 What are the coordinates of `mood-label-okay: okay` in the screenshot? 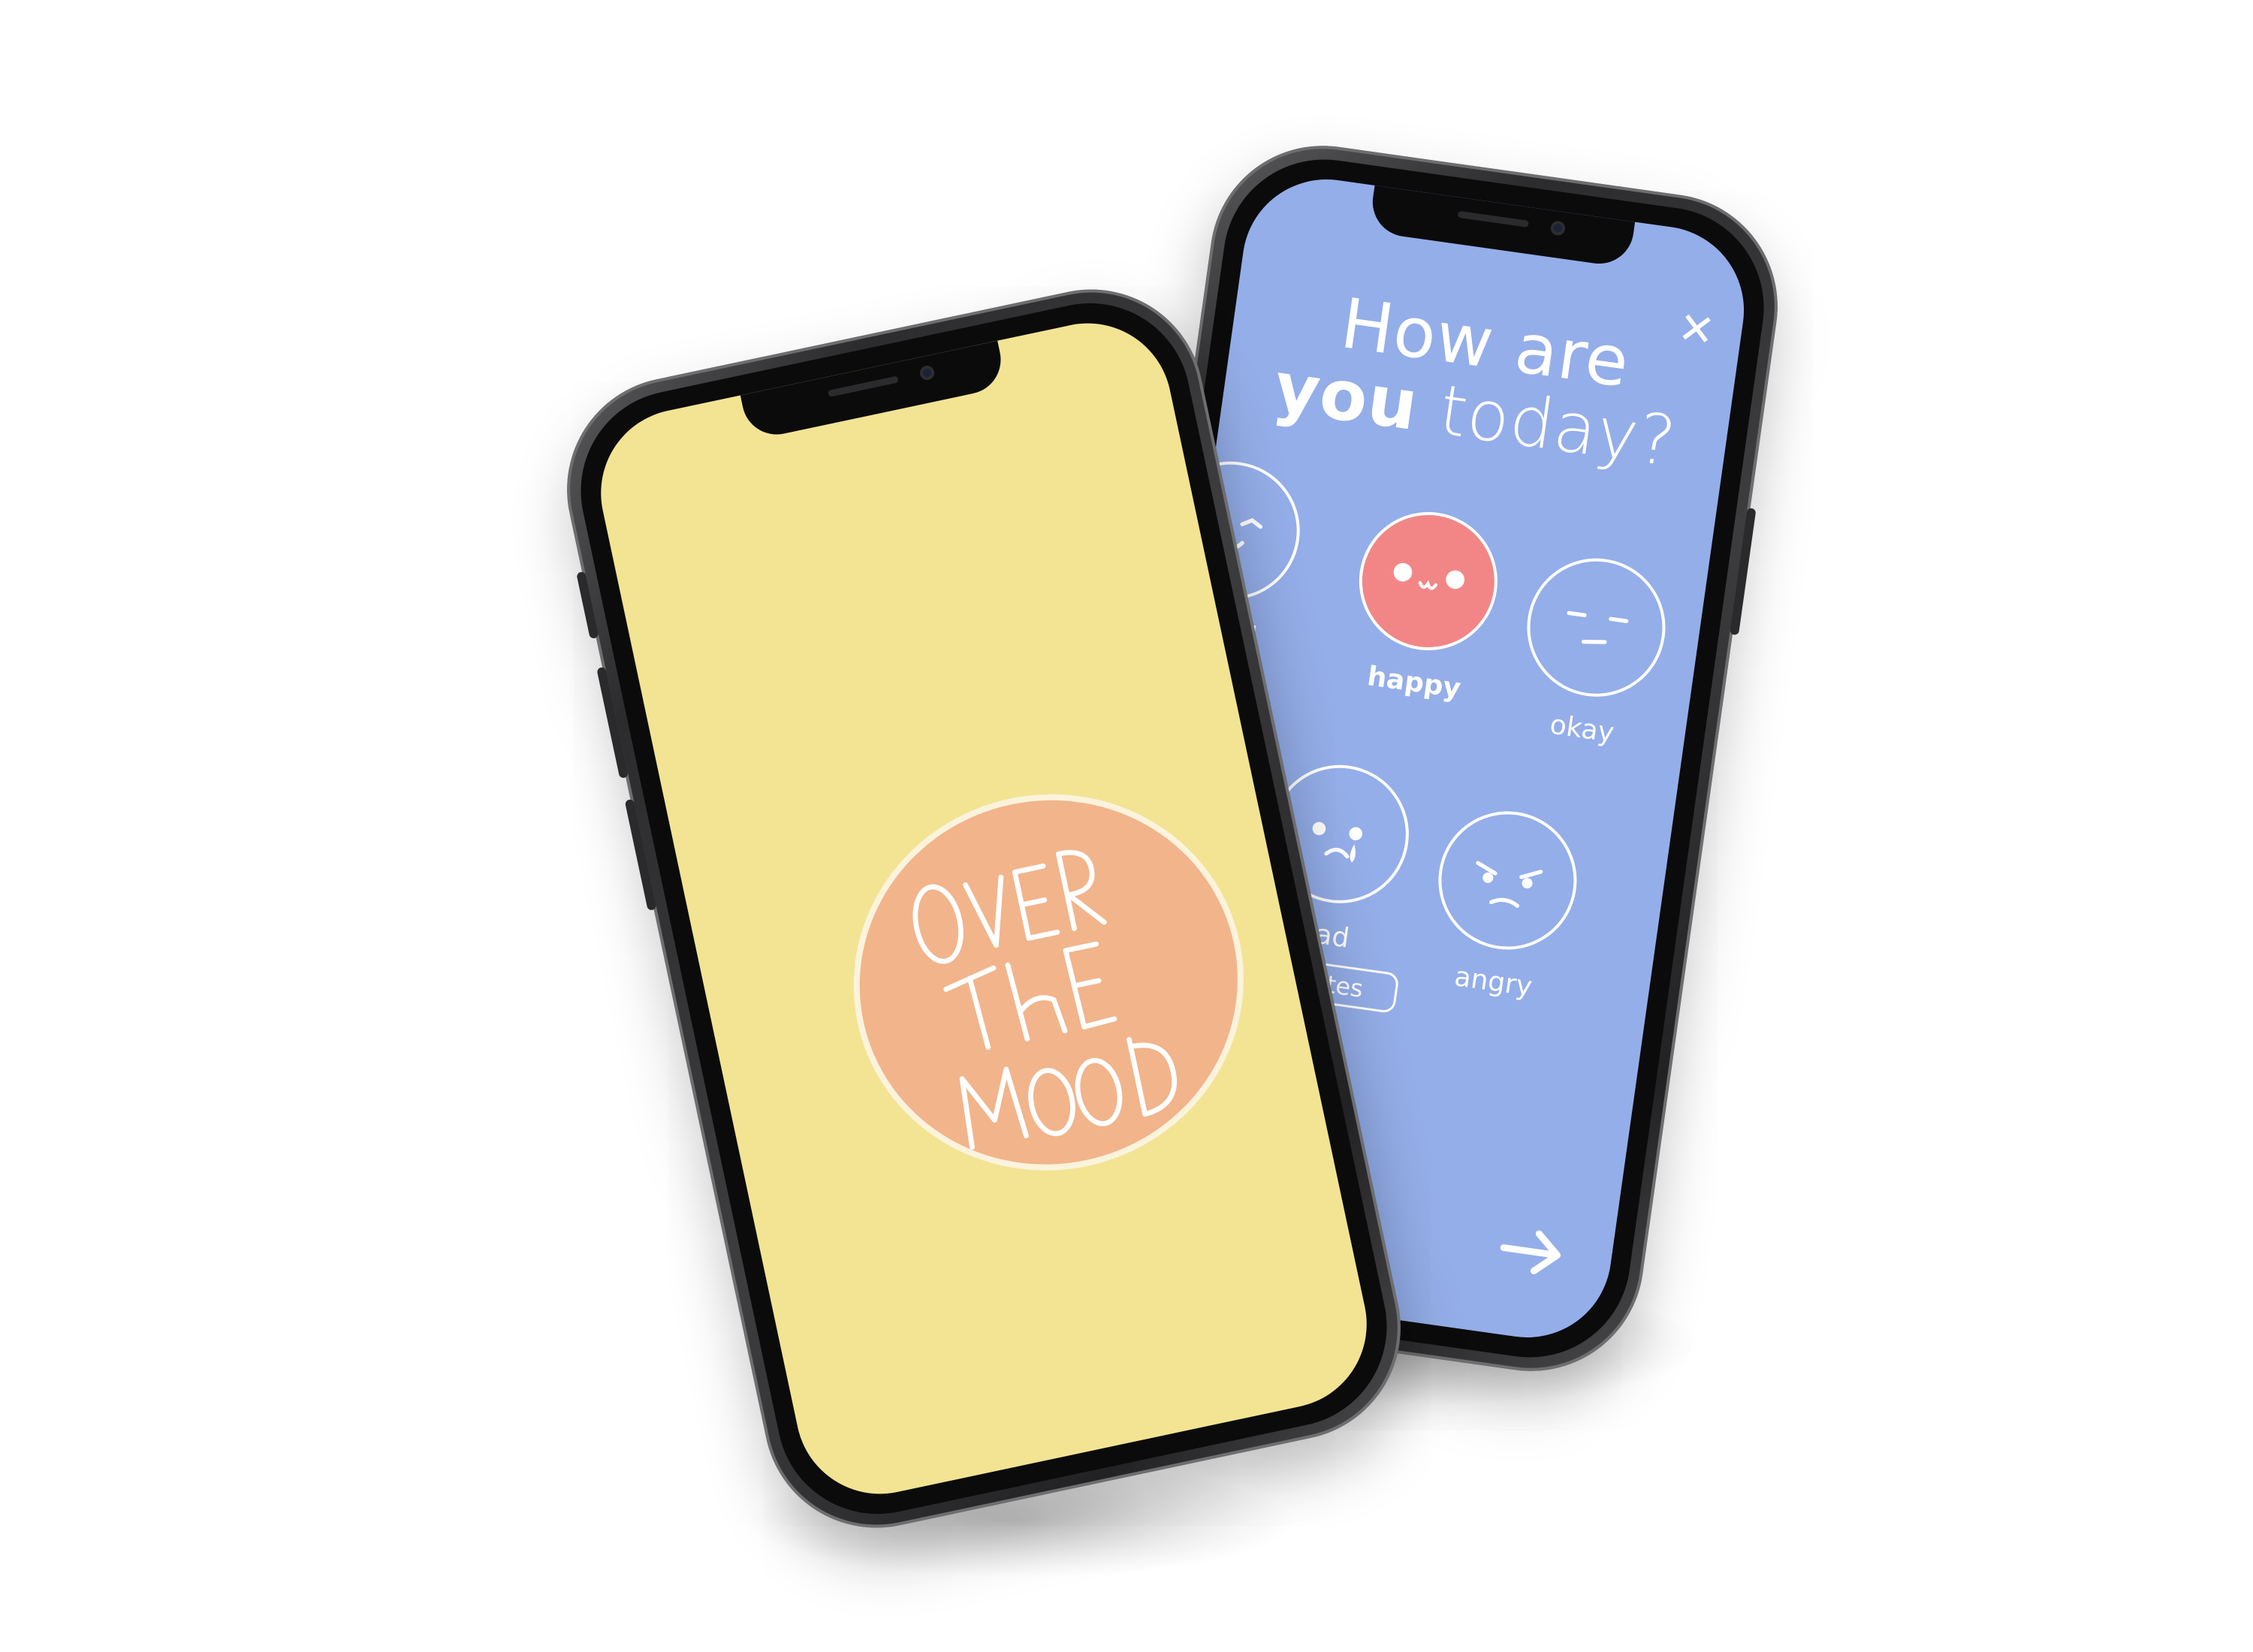 It's located at (1582, 729).